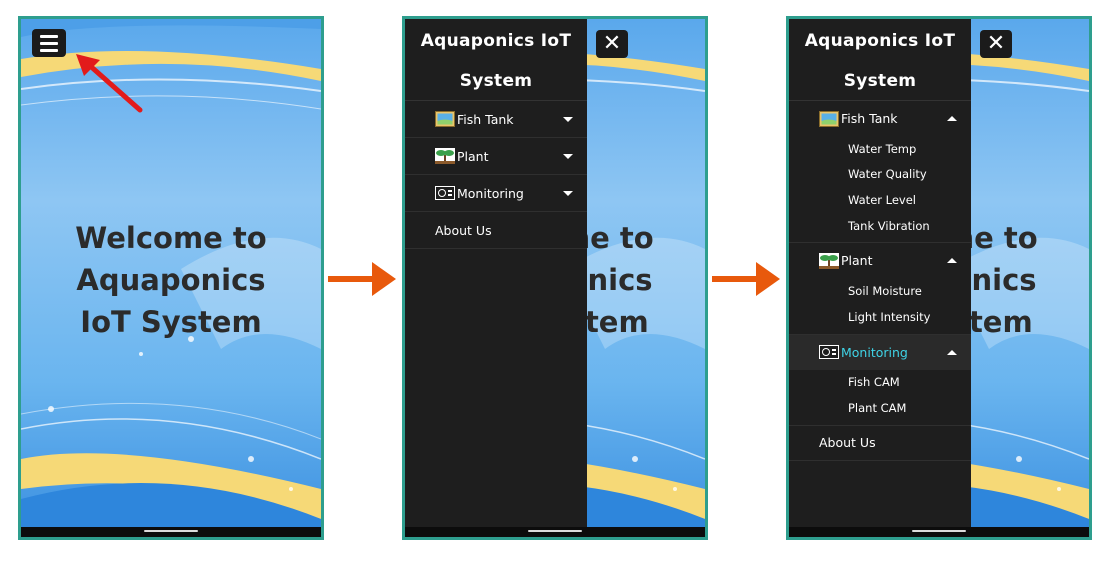 Image resolution: width=1111 pixels, height=561 pixels. What do you see at coordinates (880, 149) in the screenshot?
I see `submenu-water-temp: Water Temp` at bounding box center [880, 149].